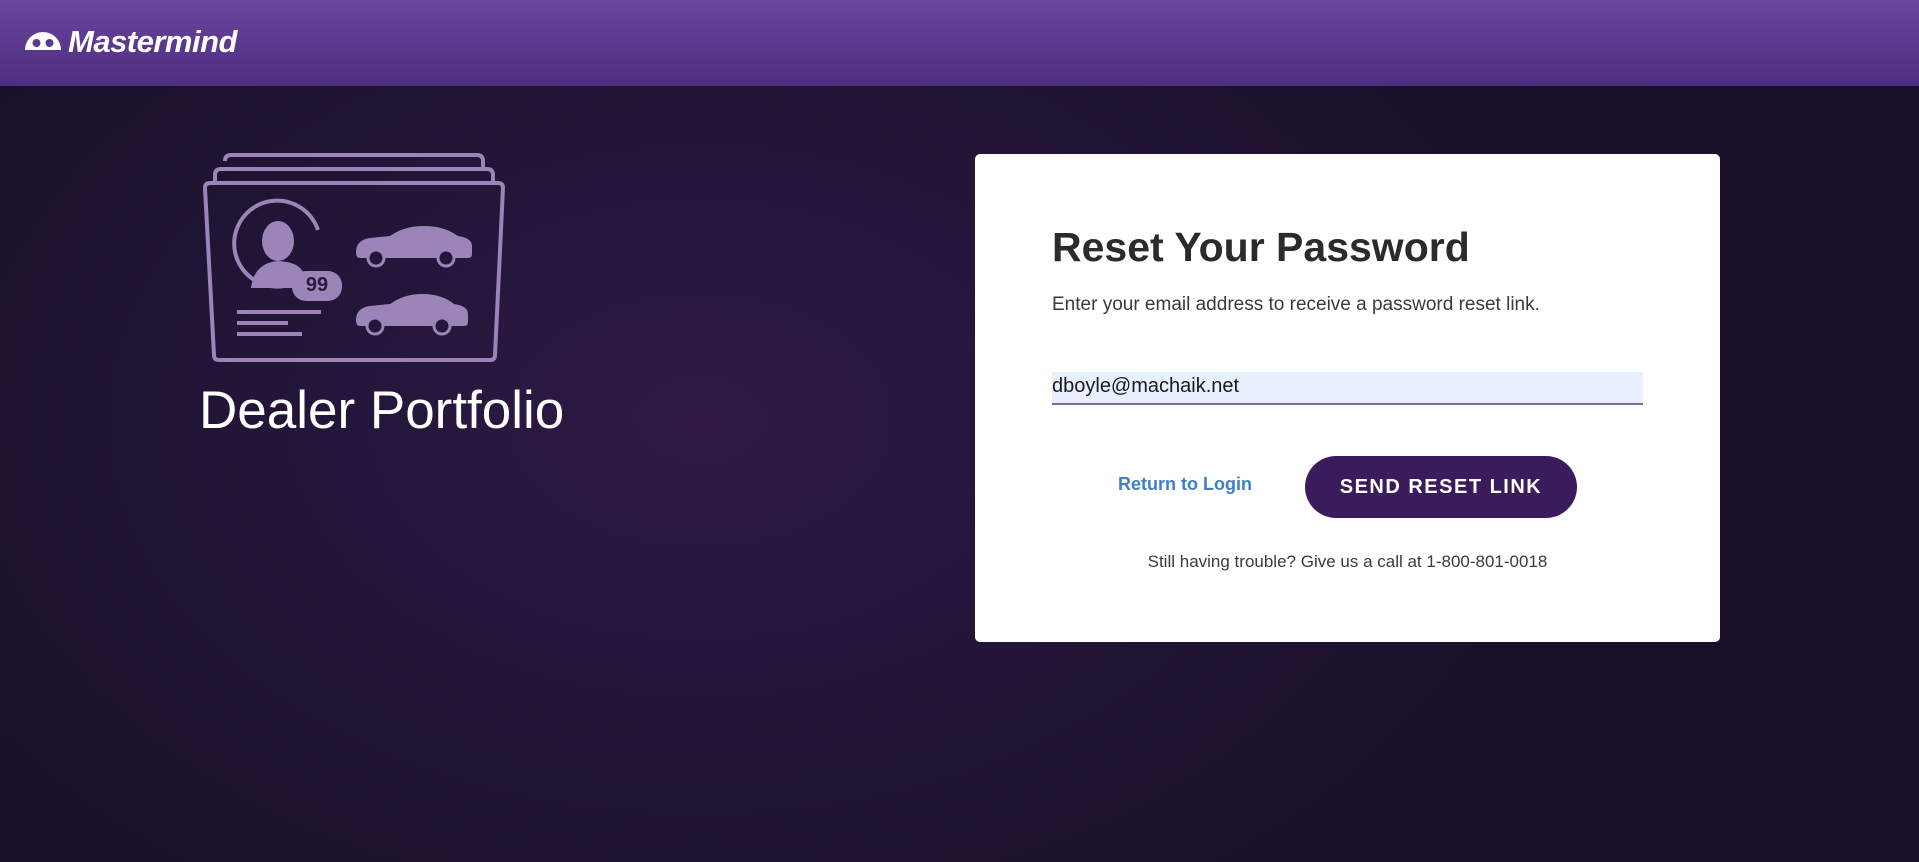 Image resolution: width=1919 pixels, height=862 pixels. What do you see at coordinates (353, 257) in the screenshot?
I see `dealer-portfolio-icon: 99` at bounding box center [353, 257].